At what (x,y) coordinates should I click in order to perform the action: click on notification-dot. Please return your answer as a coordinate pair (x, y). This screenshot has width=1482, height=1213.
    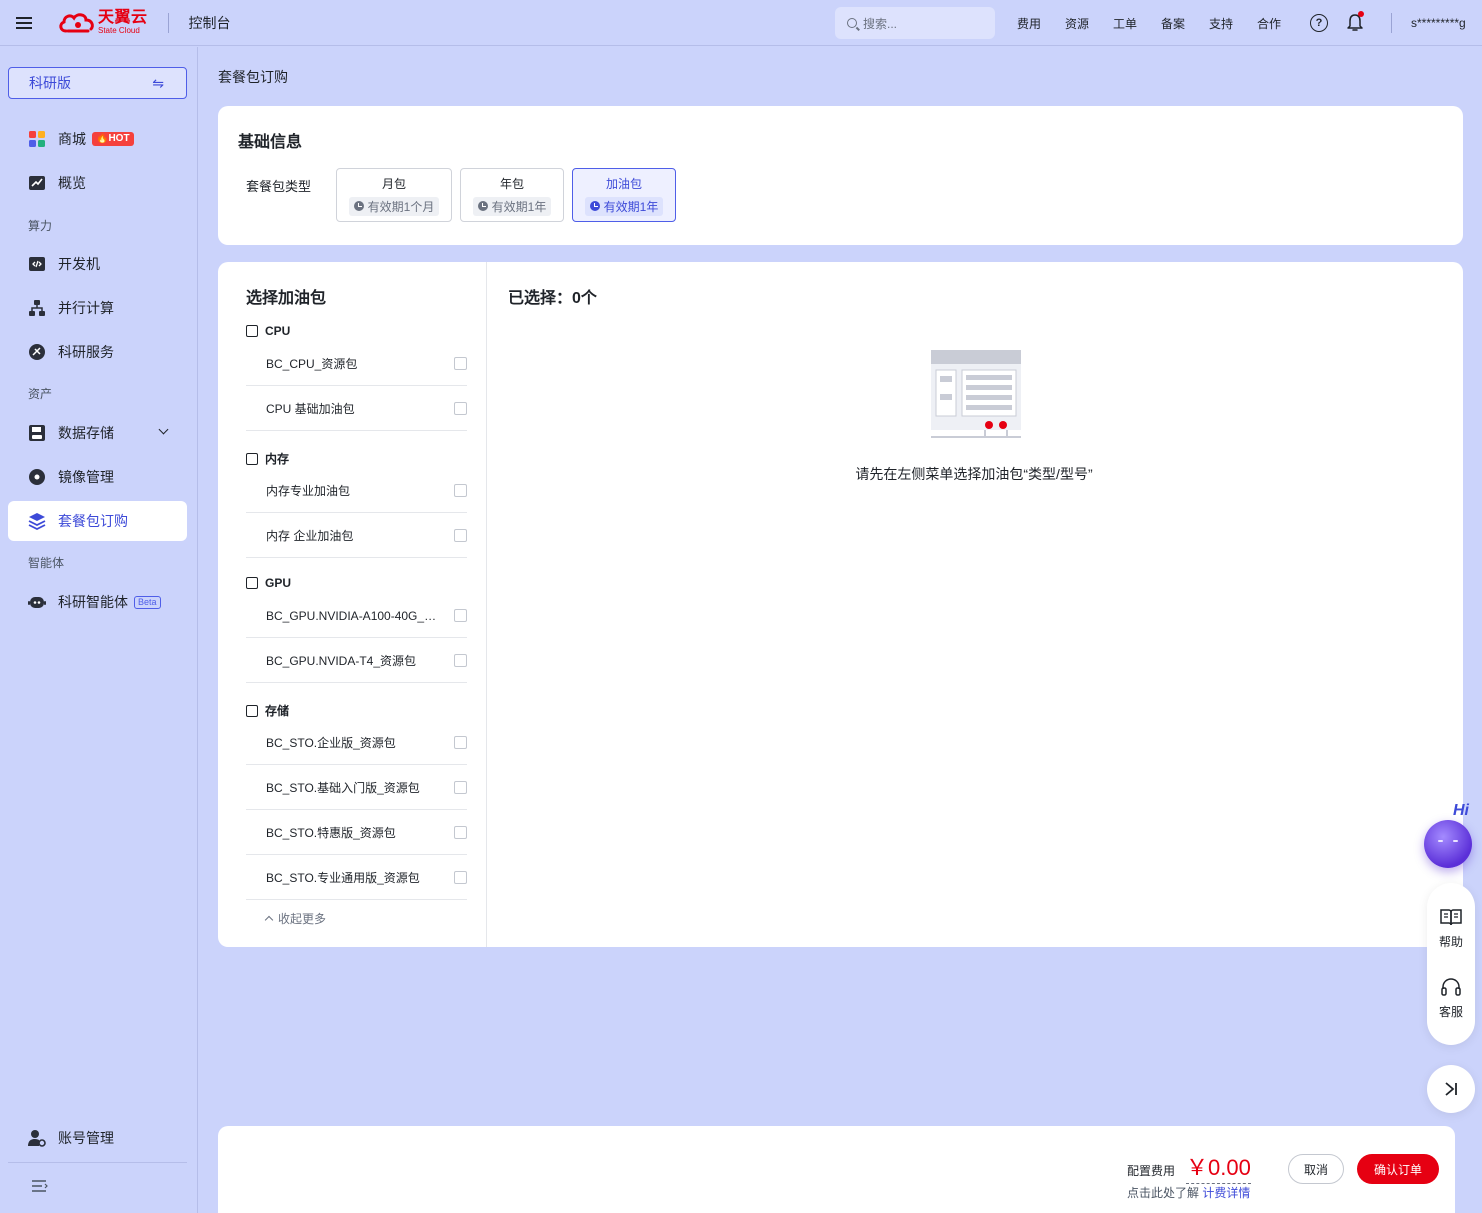
    Looking at the image, I should click on (1361, 14).